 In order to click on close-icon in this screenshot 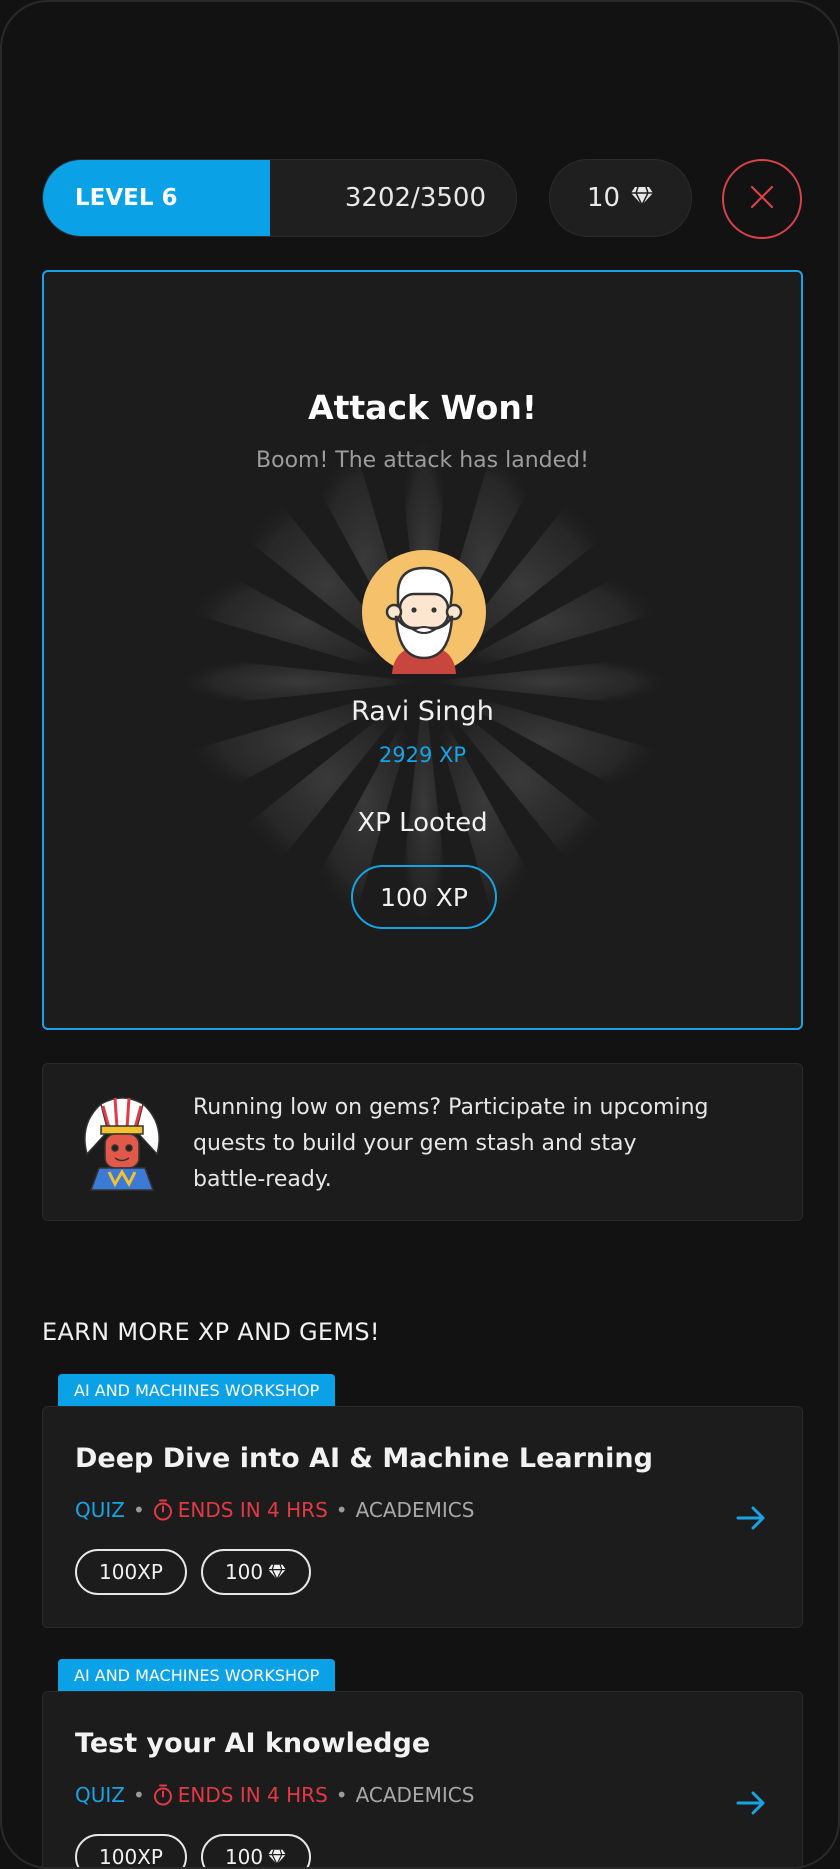, I will do `click(762, 199)`.